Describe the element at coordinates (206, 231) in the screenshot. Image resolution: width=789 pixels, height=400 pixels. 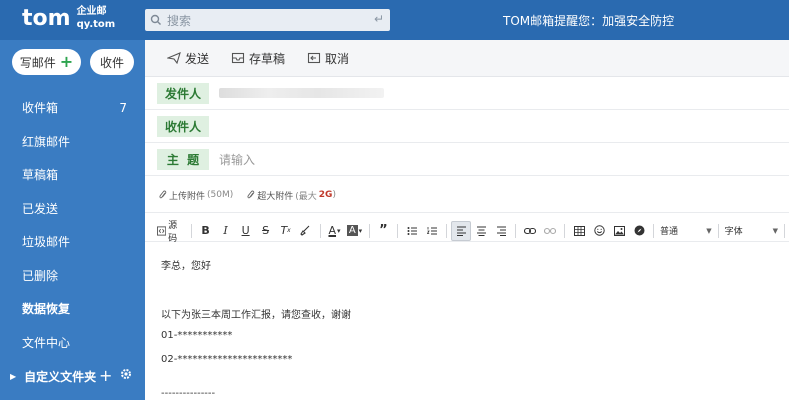
I see `bold-icon: B` at that location.